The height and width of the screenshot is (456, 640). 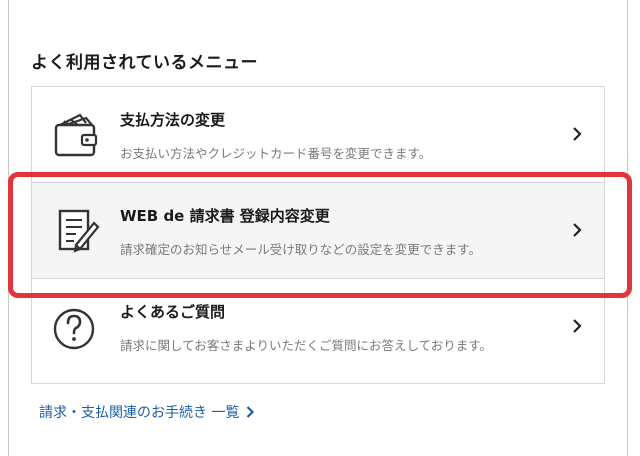 What do you see at coordinates (276, 153) in the screenshot?
I see `menu-item-description: お支払い方法やクレジットカード番号を変更できます。` at bounding box center [276, 153].